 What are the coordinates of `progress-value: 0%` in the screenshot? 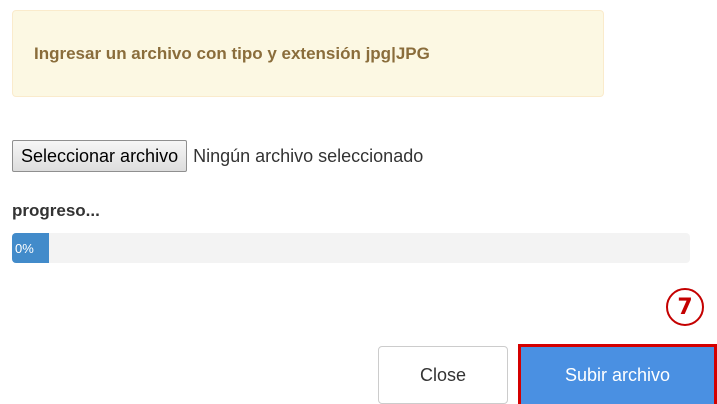 It's located at (24, 248).